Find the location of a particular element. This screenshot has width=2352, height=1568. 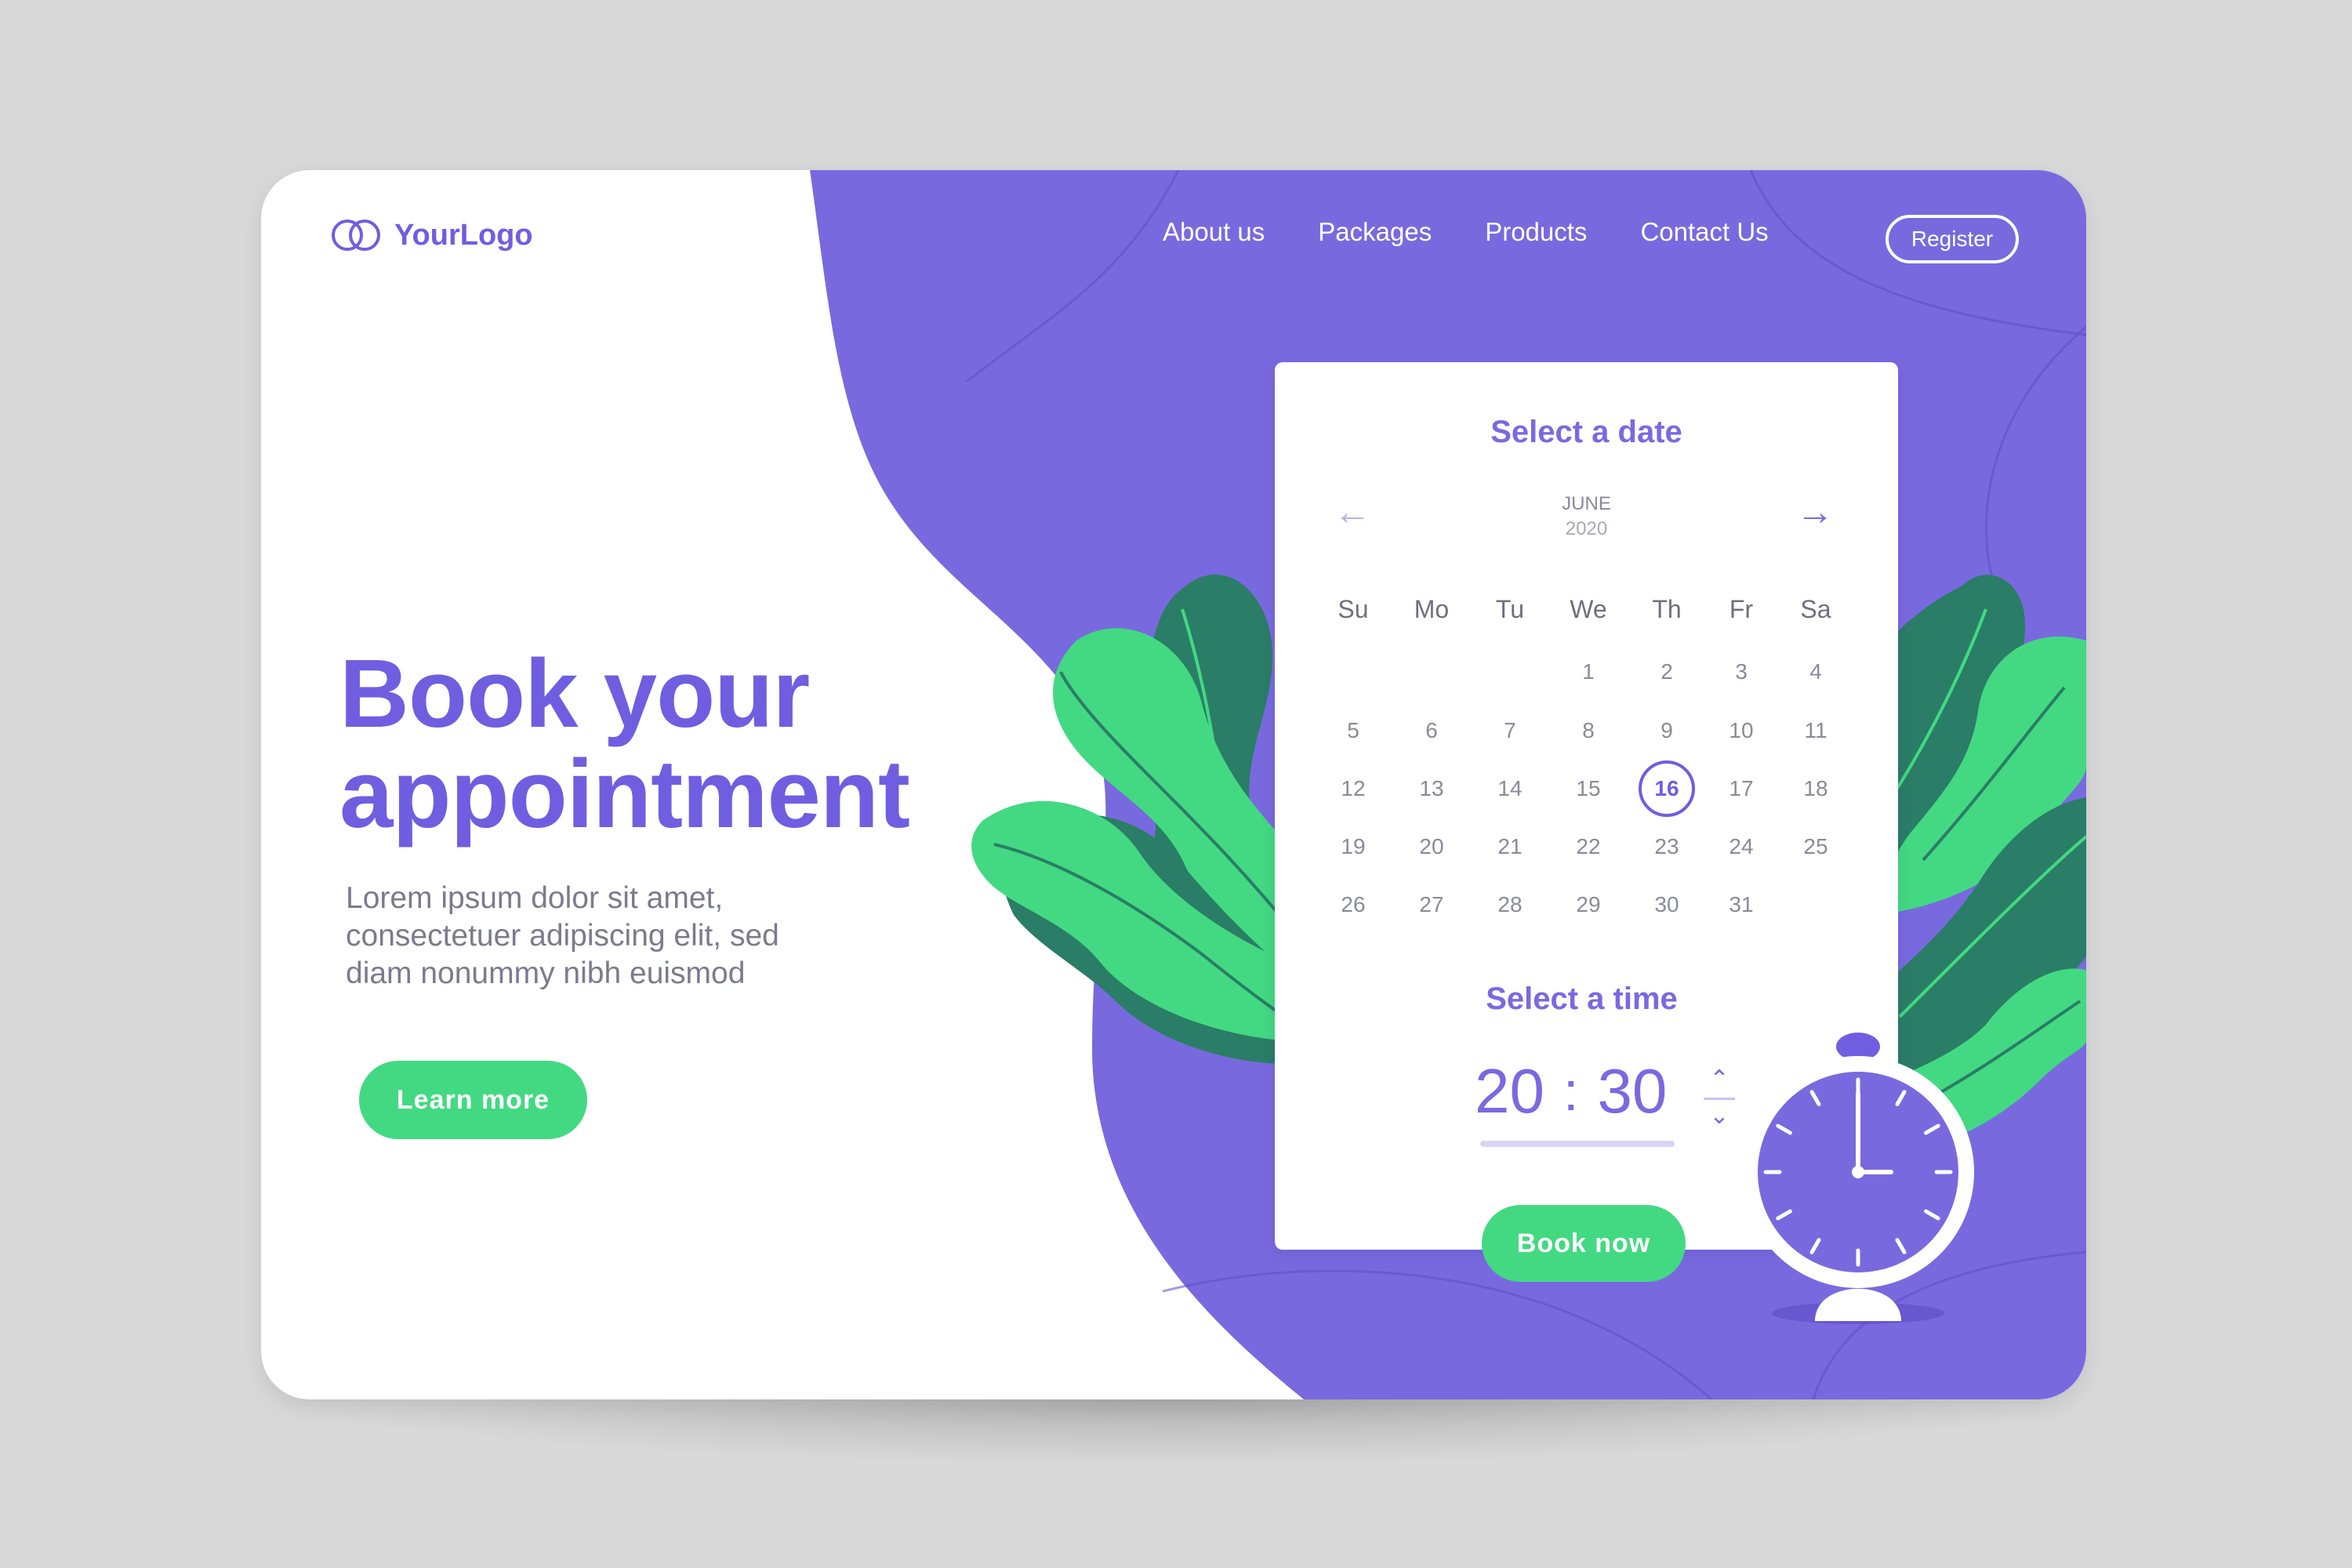

calendar-day: 28 is located at coordinates (1510, 904).